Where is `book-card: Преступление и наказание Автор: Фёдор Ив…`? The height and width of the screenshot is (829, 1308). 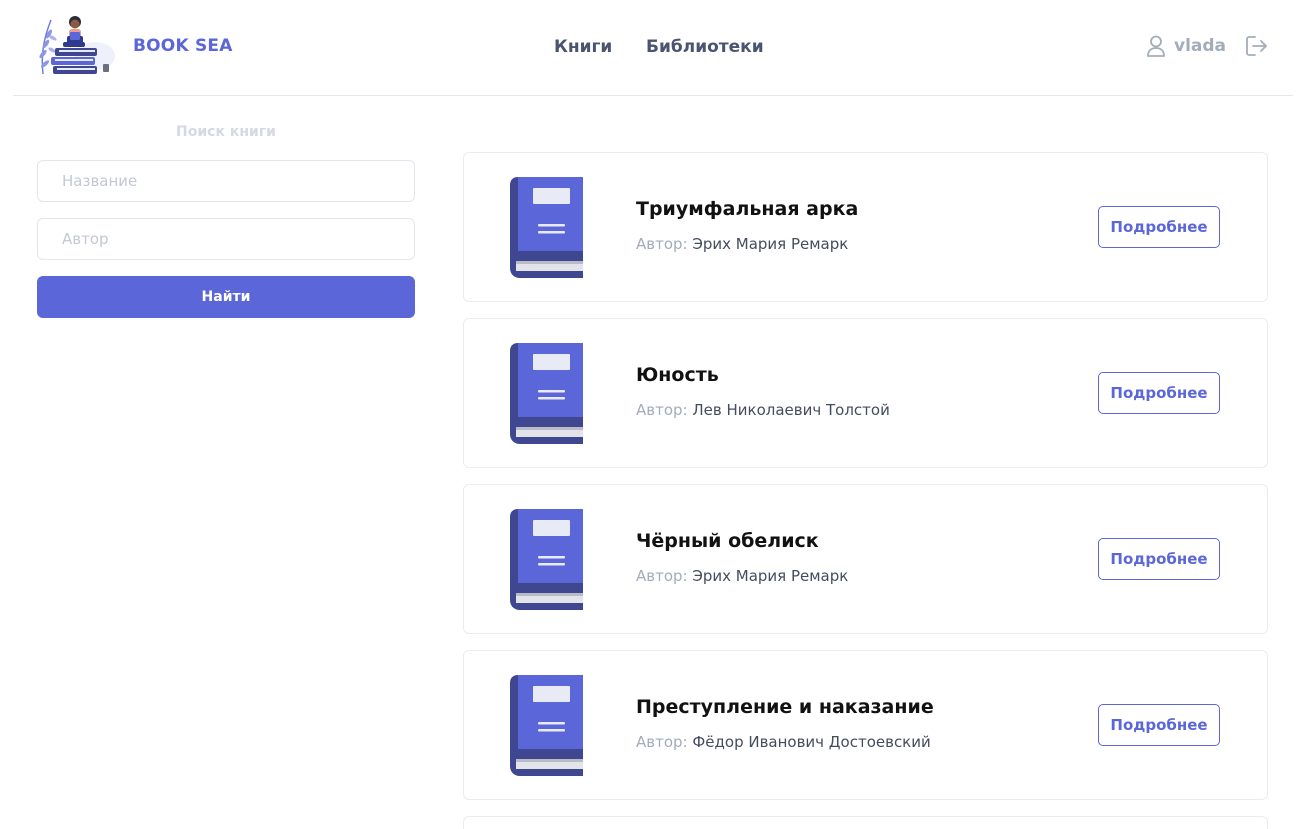
book-card: Преступление и наказание Автор: Фёдор Ив… is located at coordinates (865, 725).